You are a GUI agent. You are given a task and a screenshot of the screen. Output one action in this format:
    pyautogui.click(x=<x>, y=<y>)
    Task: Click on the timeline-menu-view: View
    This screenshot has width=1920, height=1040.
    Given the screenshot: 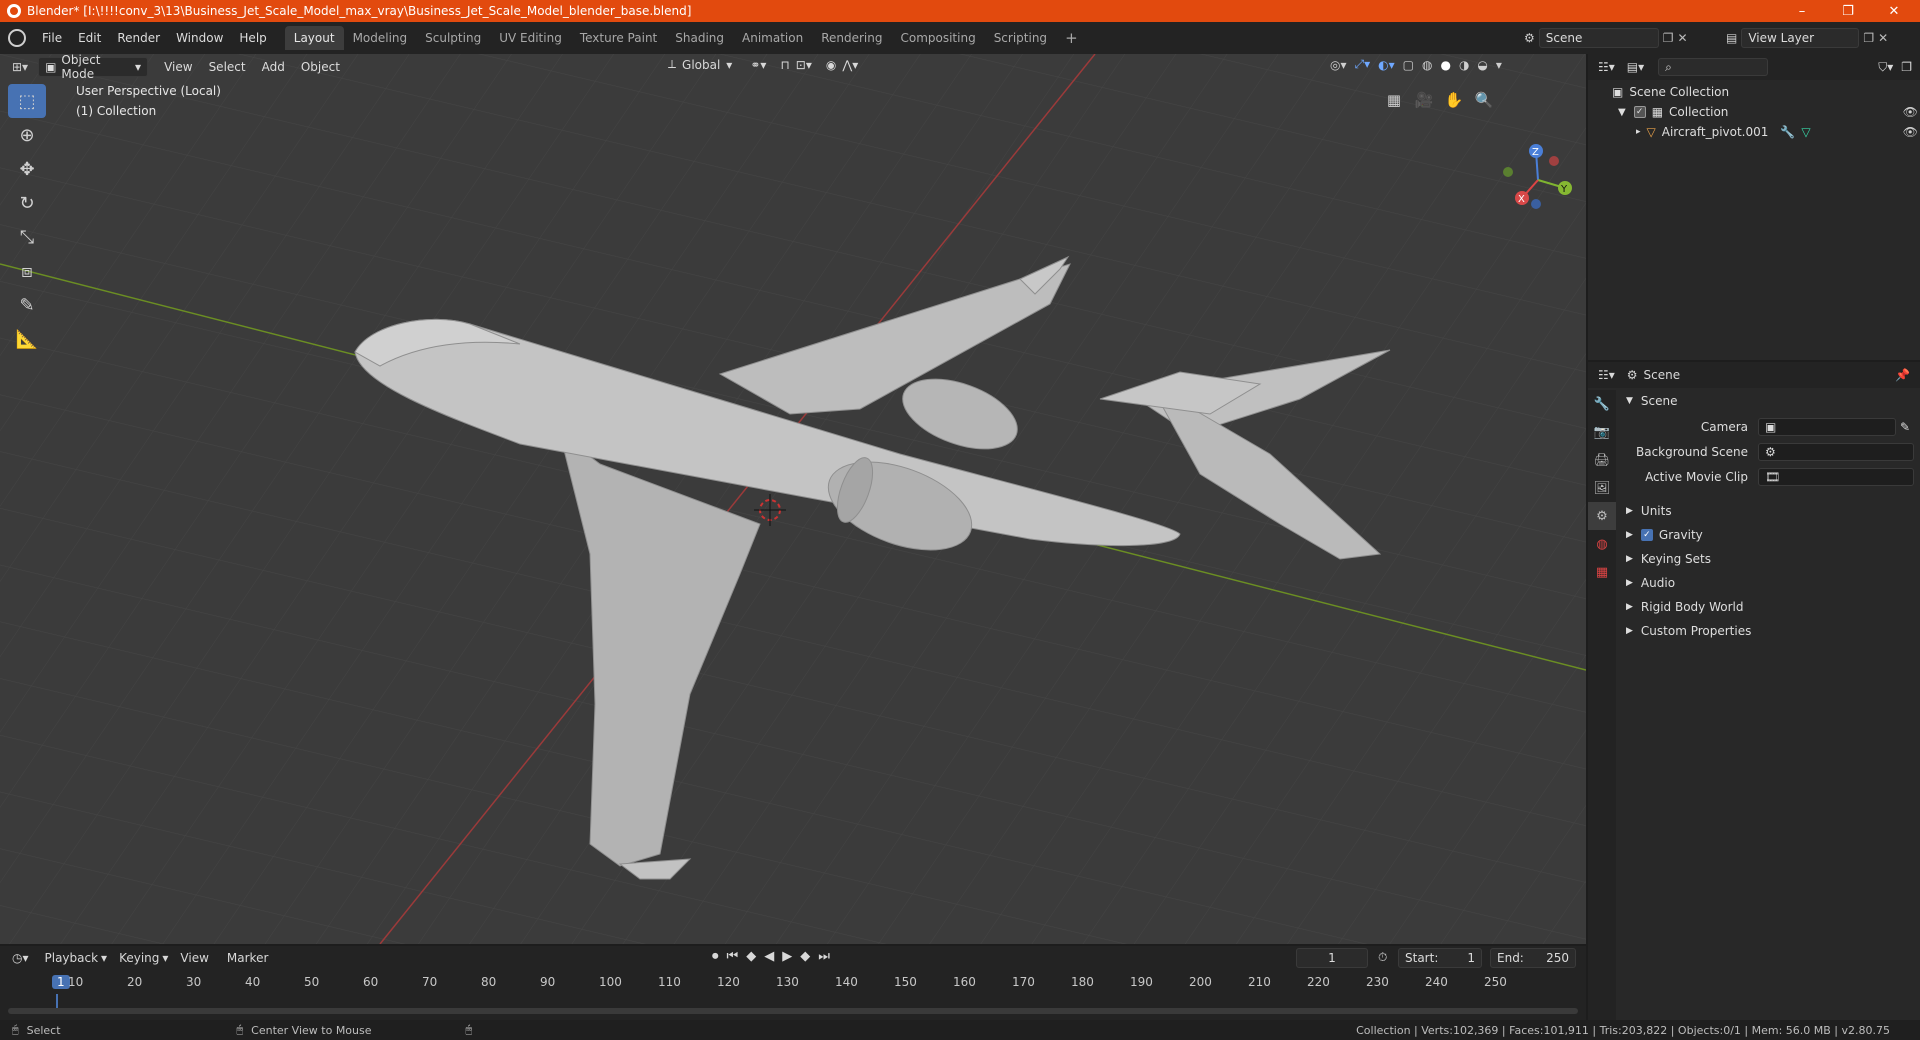 What is the action you would take?
    pyautogui.click(x=194, y=958)
    